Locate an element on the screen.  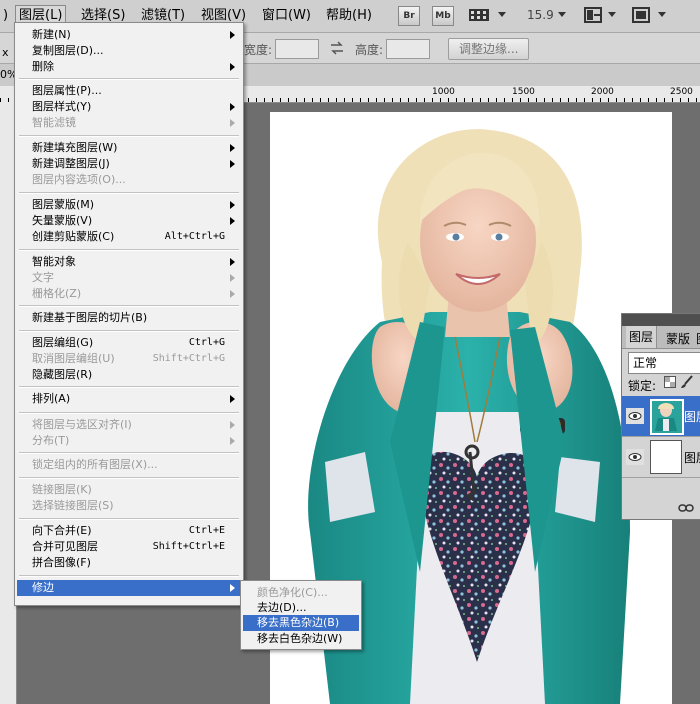
menu-item: 新建基于图层的切片(B) is located at coordinates (129, 318).